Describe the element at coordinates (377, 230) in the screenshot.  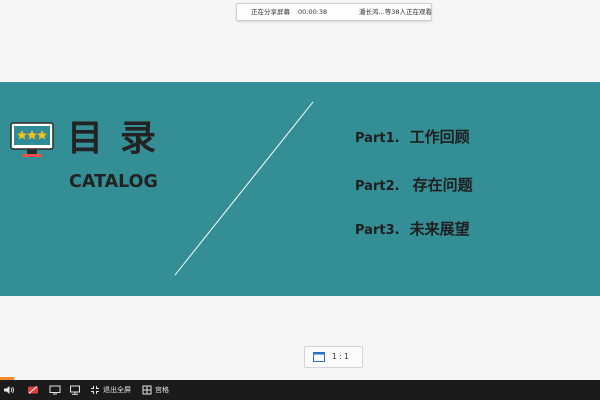
I see `catalog-item-3-part: Part3.` at that location.